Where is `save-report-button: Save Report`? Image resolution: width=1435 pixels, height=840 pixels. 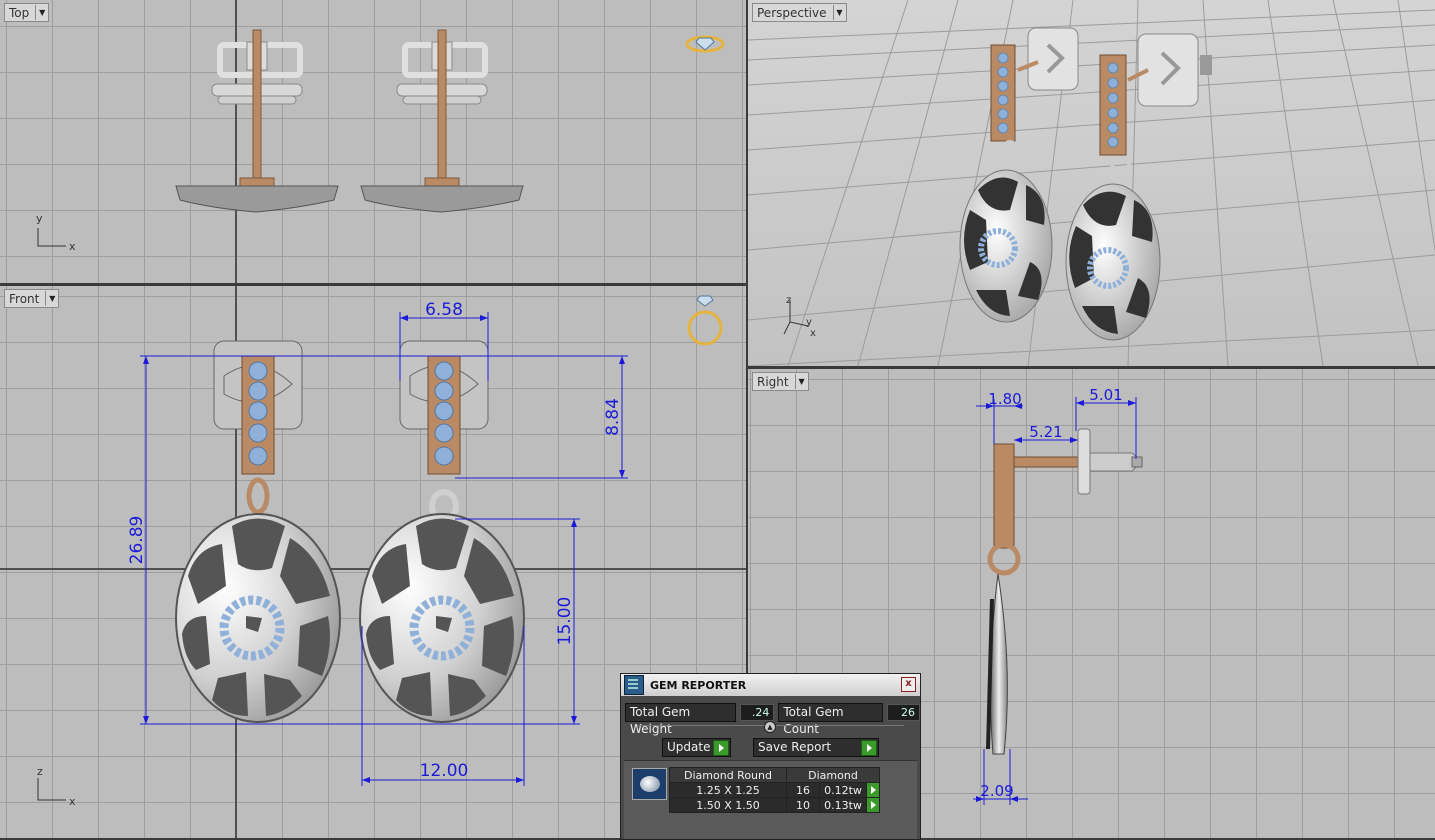 save-report-button: Save Report is located at coordinates (816, 747).